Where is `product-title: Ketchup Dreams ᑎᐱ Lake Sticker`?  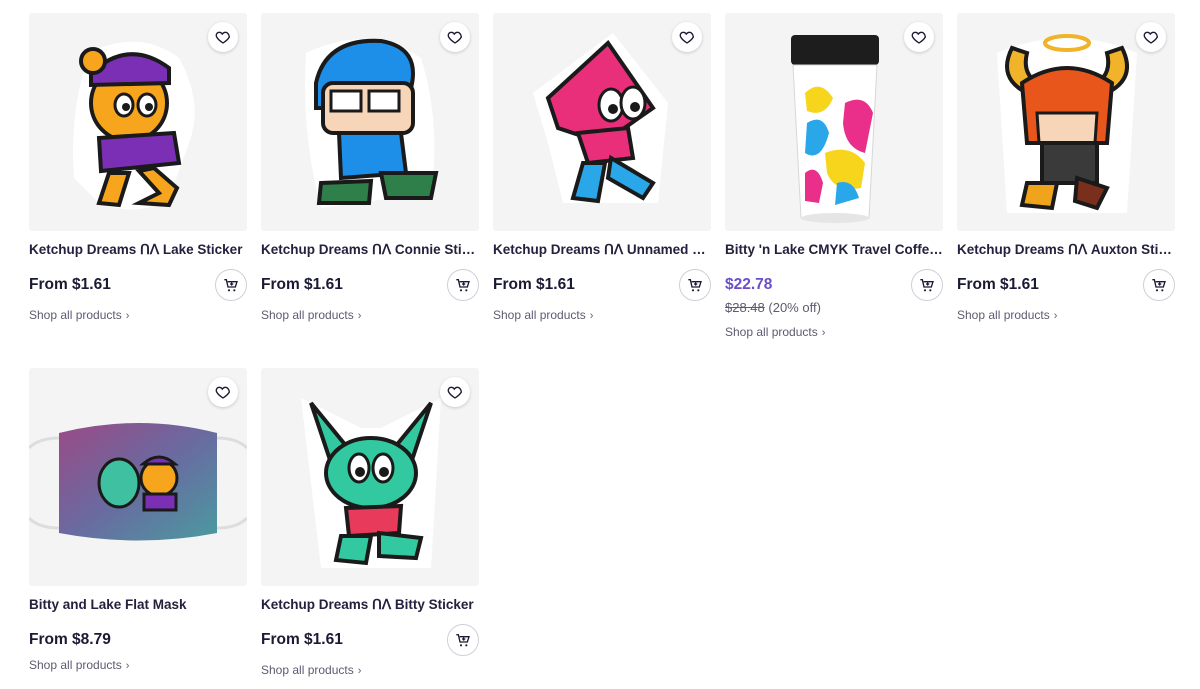 product-title: Ketchup Dreams ᑎᐱ Lake Sticker is located at coordinates (138, 250).